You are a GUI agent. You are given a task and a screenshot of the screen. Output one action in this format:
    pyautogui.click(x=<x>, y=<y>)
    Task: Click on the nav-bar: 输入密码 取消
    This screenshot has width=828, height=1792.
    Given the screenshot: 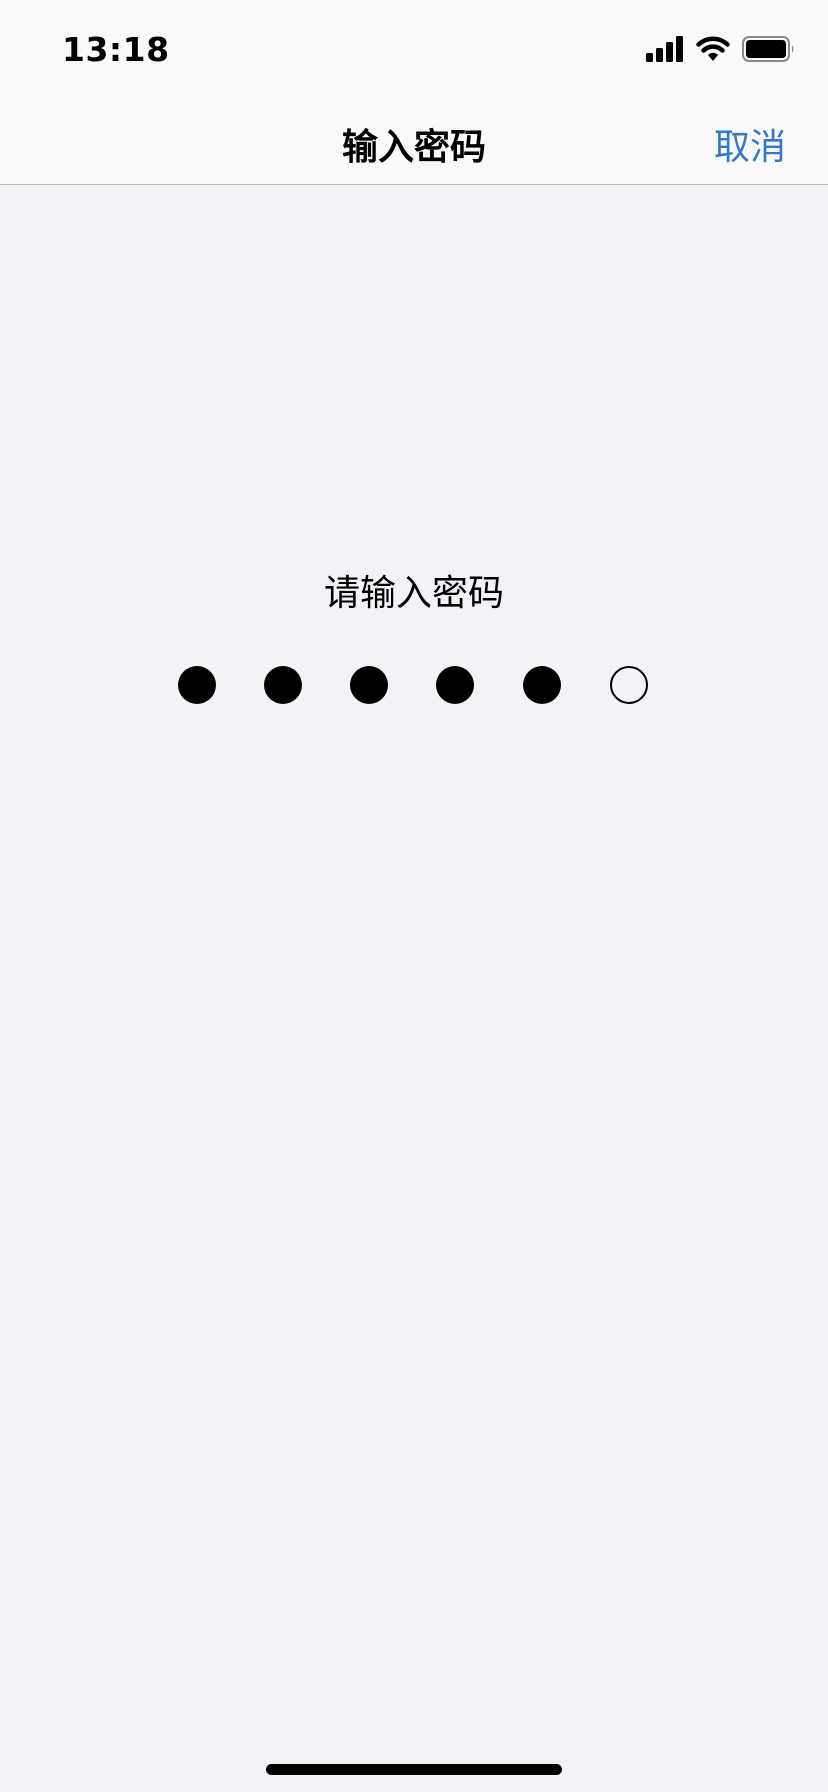 What is the action you would take?
    pyautogui.click(x=414, y=142)
    